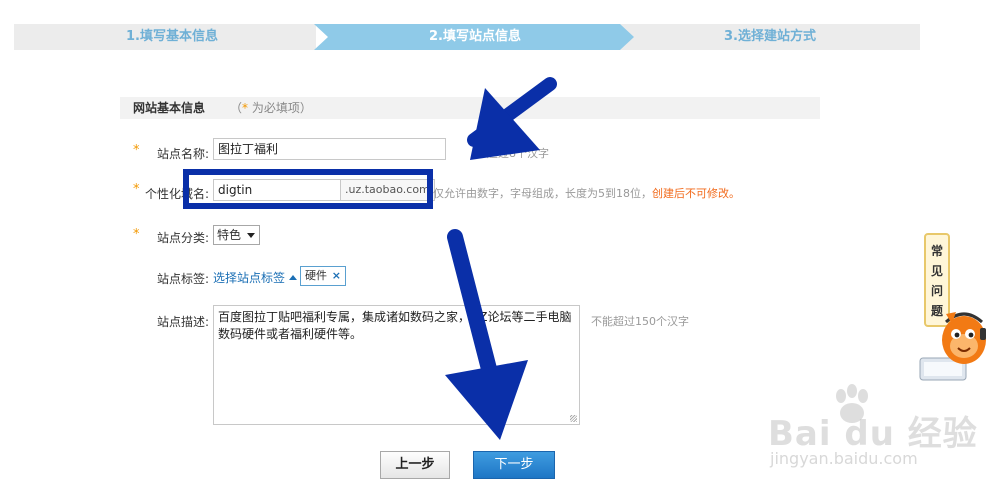 Image resolution: width=1000 pixels, height=491 pixels. What do you see at coordinates (518, 153) in the screenshot?
I see `site-name-hint: 超过8个汉字` at bounding box center [518, 153].